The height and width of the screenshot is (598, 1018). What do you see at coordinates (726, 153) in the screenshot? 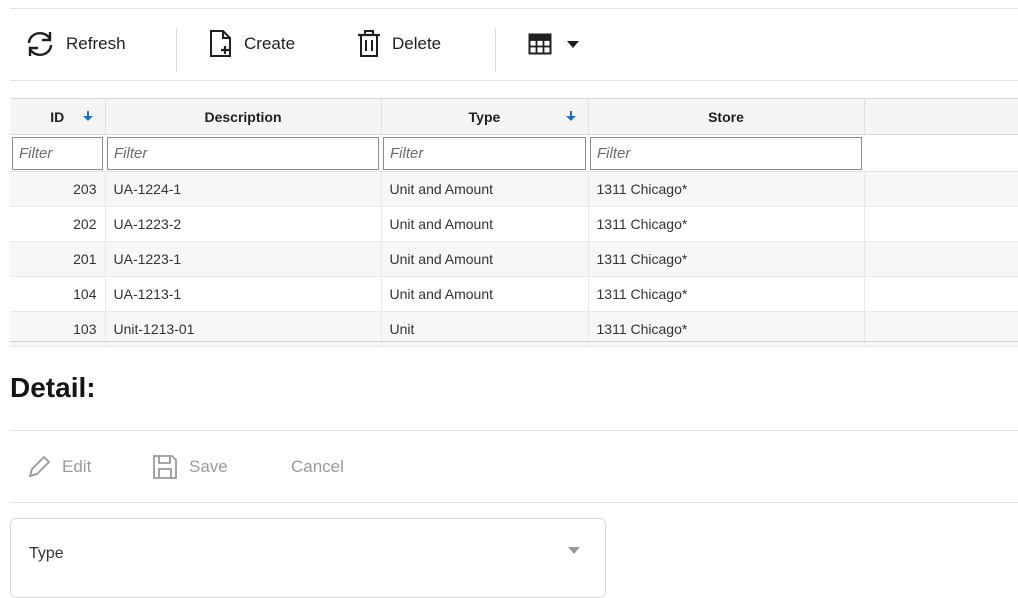
I see `store-filter-input` at bounding box center [726, 153].